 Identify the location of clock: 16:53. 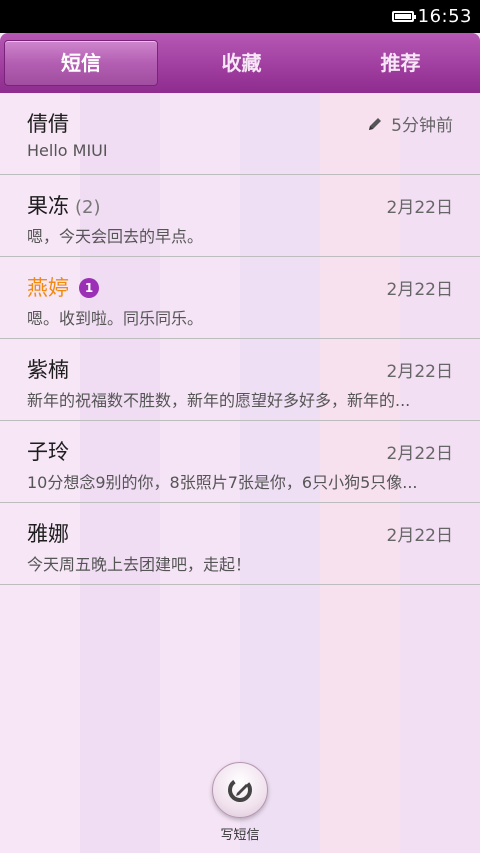
(444, 16).